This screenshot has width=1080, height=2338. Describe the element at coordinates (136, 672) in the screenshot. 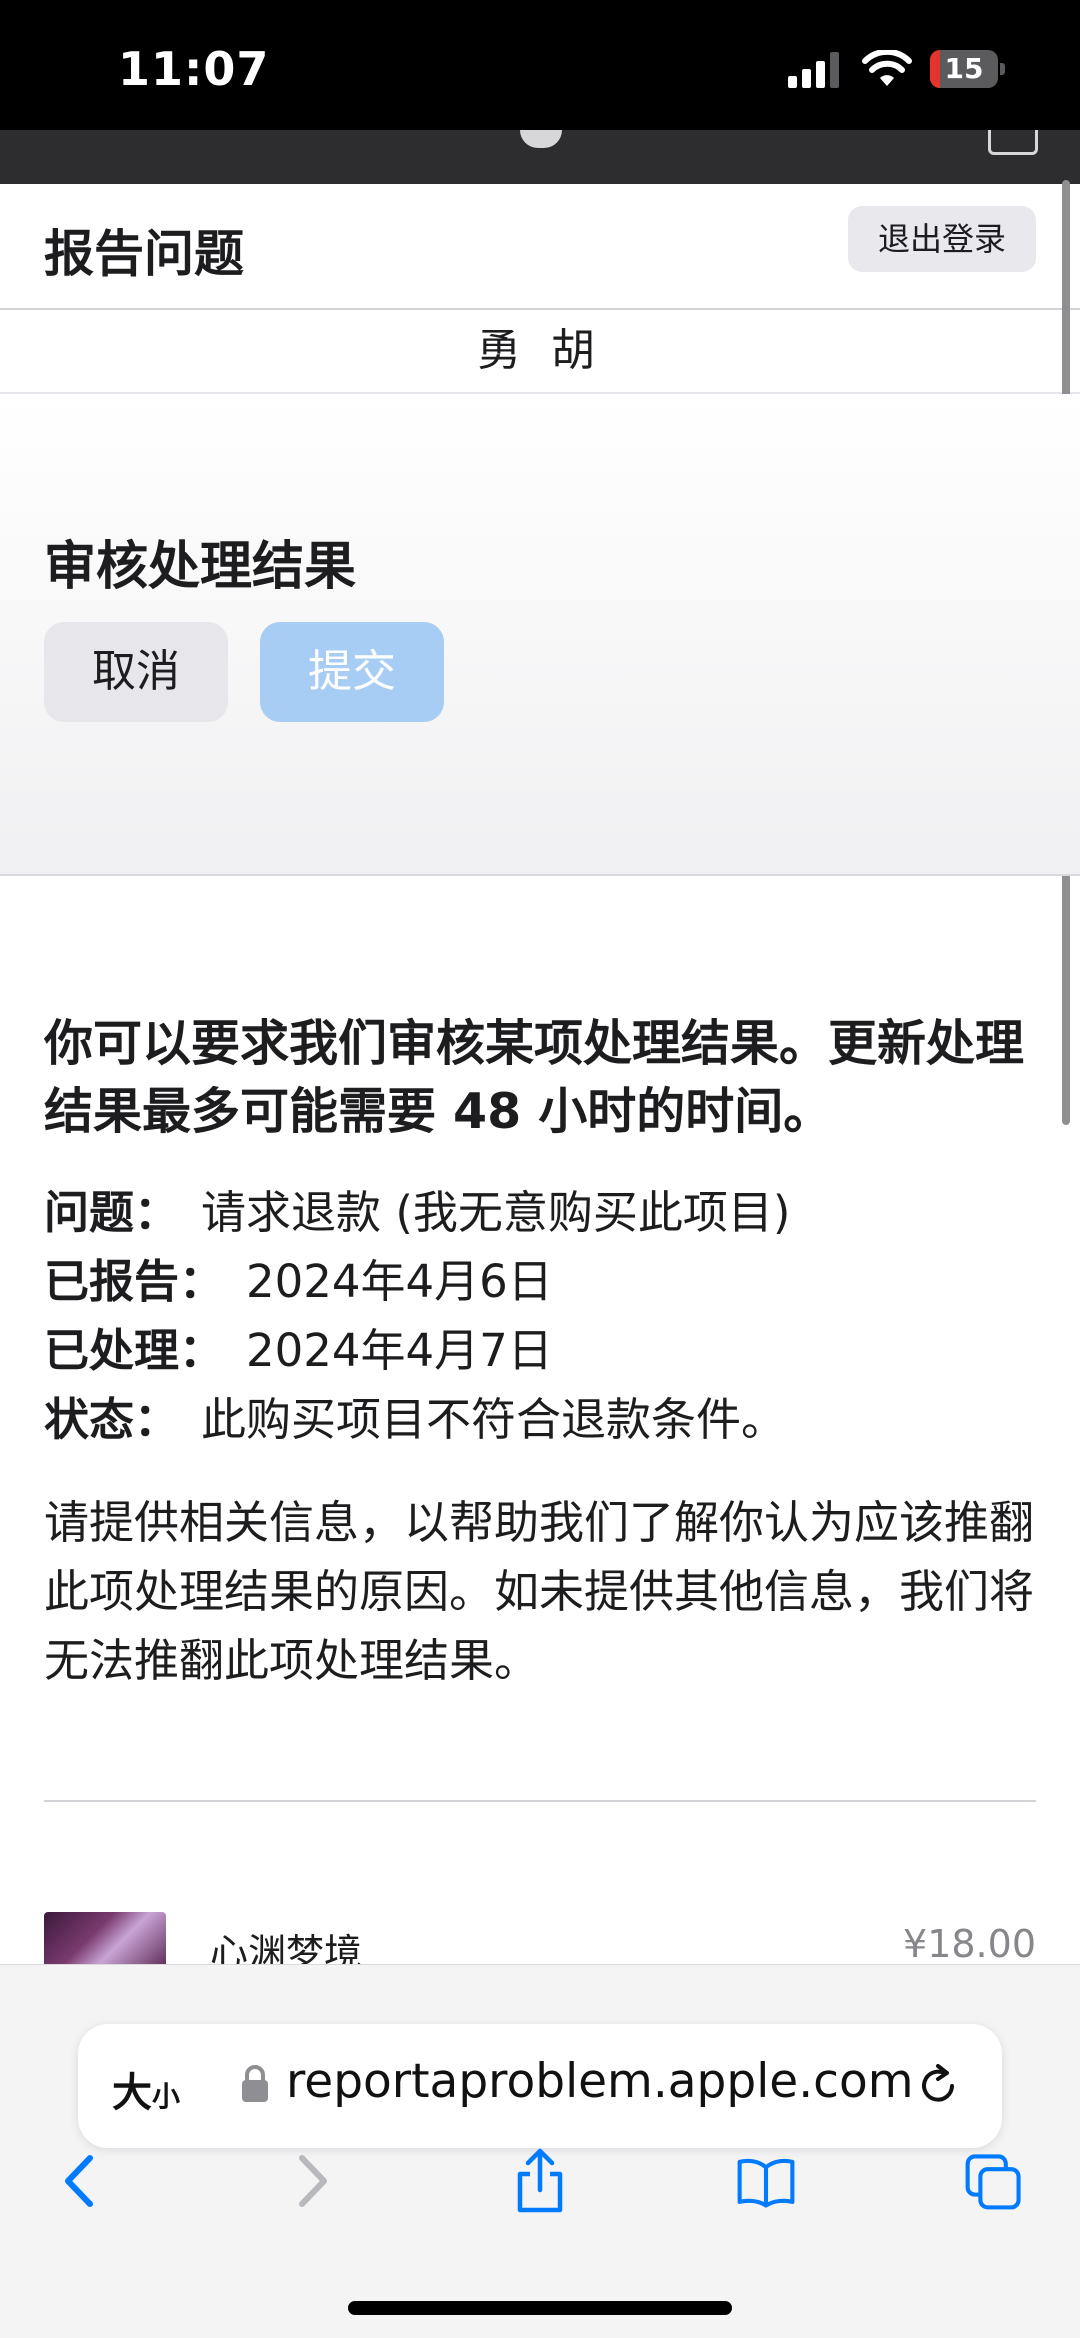

I see `cancel-button: 取消` at that location.